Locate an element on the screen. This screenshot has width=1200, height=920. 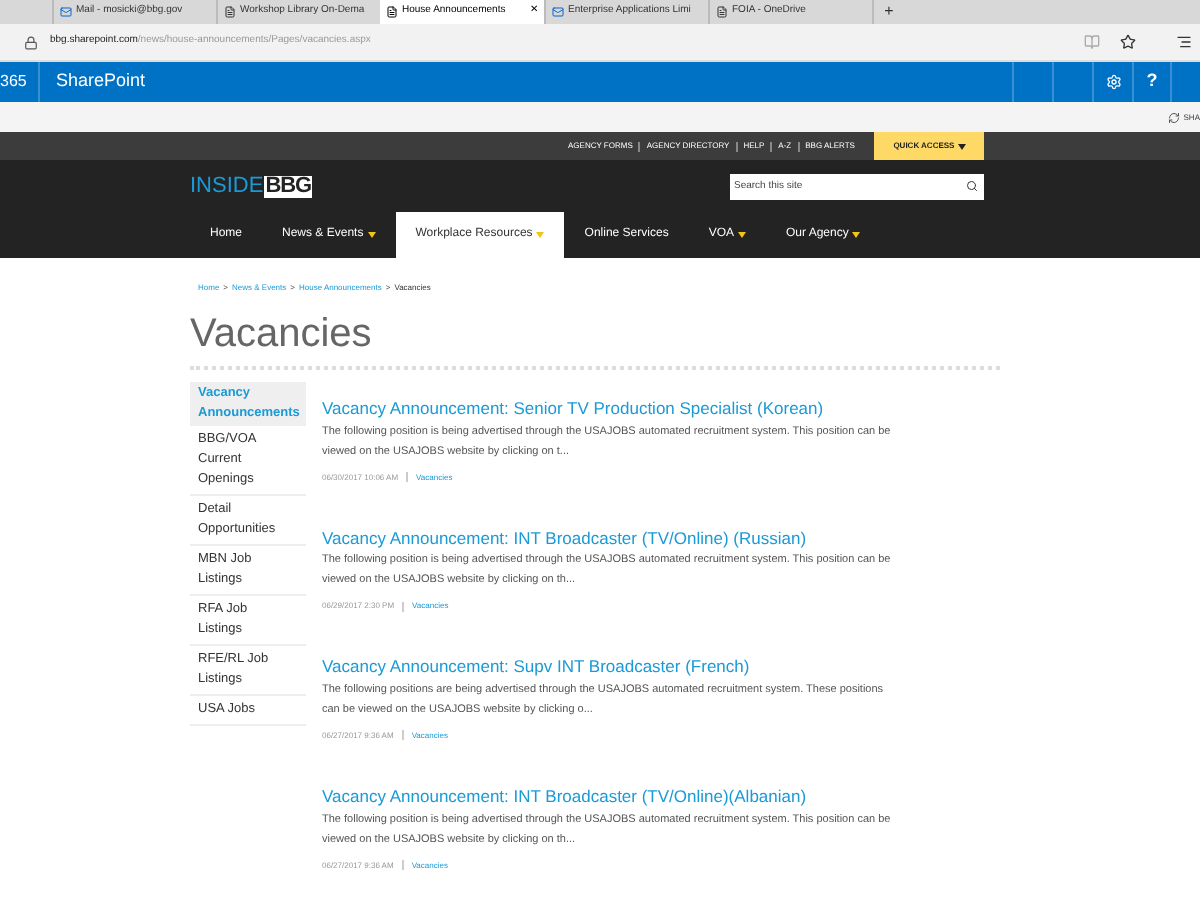
logo: INSIDEBBG is located at coordinates (251, 186).